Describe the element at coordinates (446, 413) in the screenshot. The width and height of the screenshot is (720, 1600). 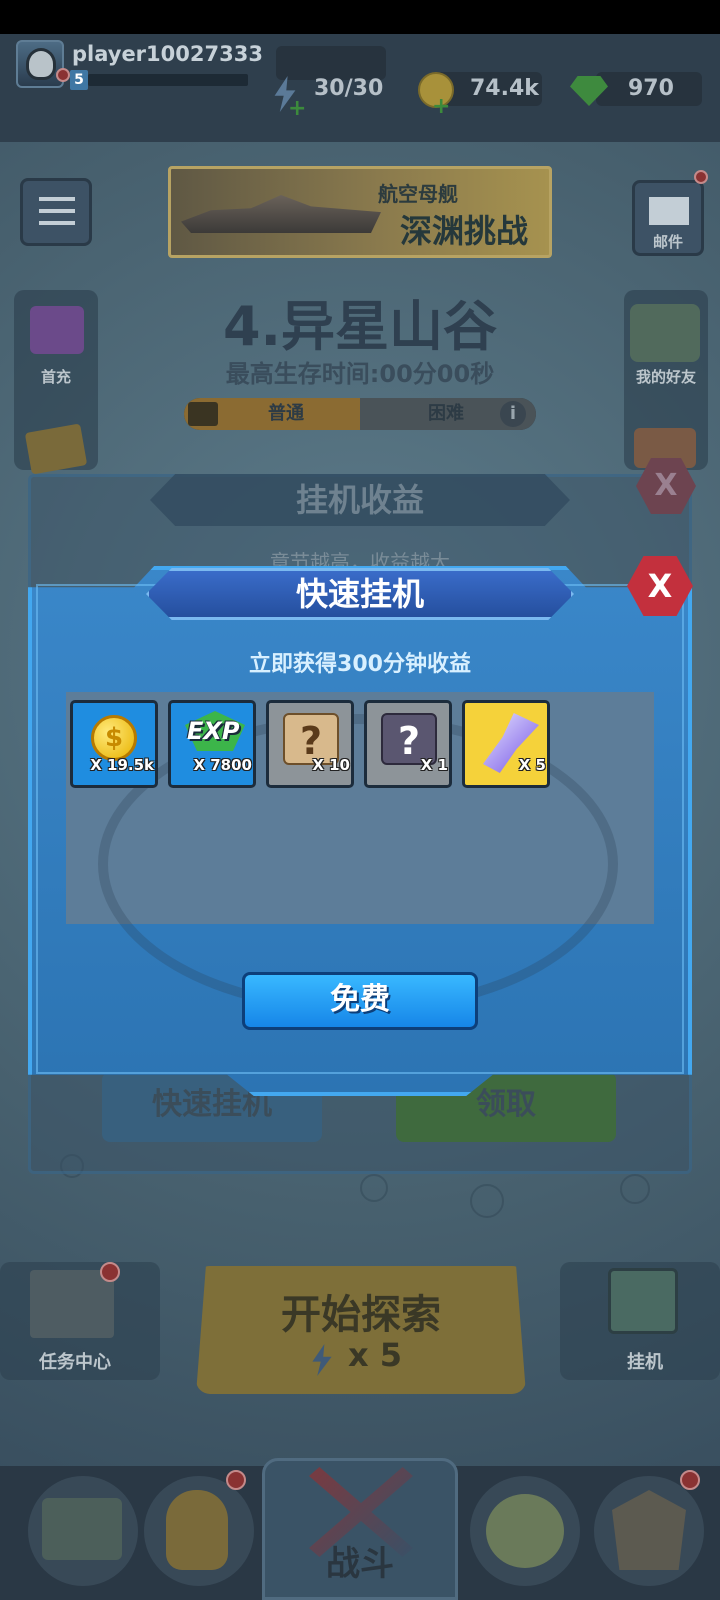
I see `difficulty-hard-label: 困难` at that location.